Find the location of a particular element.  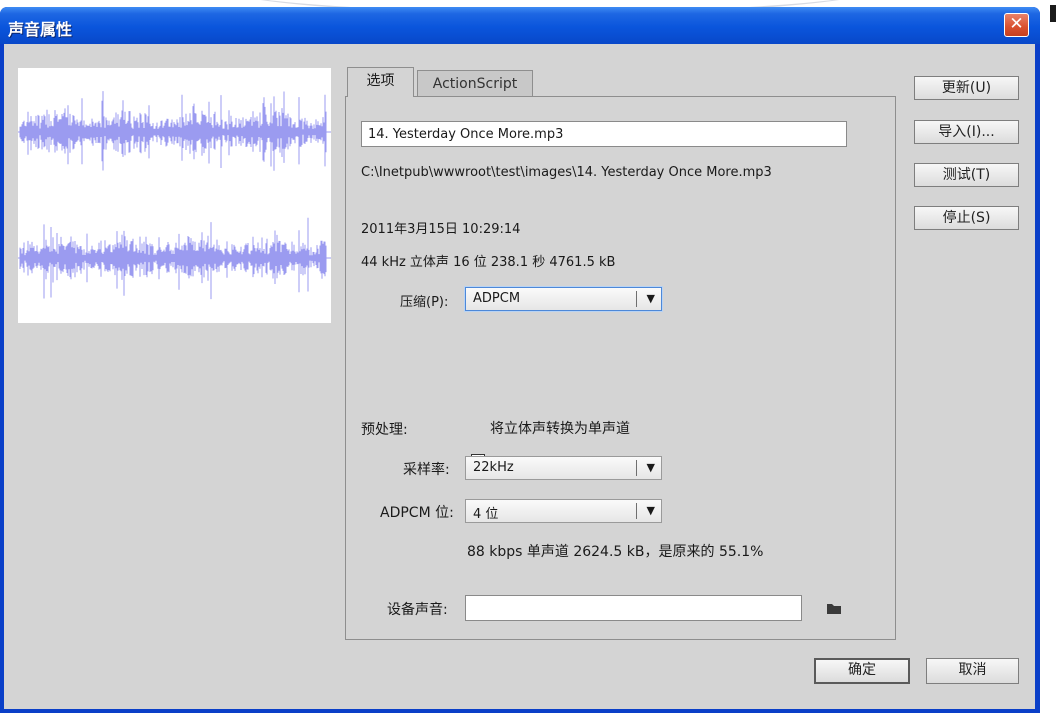

close-icon: ✕ is located at coordinates (1016, 24).